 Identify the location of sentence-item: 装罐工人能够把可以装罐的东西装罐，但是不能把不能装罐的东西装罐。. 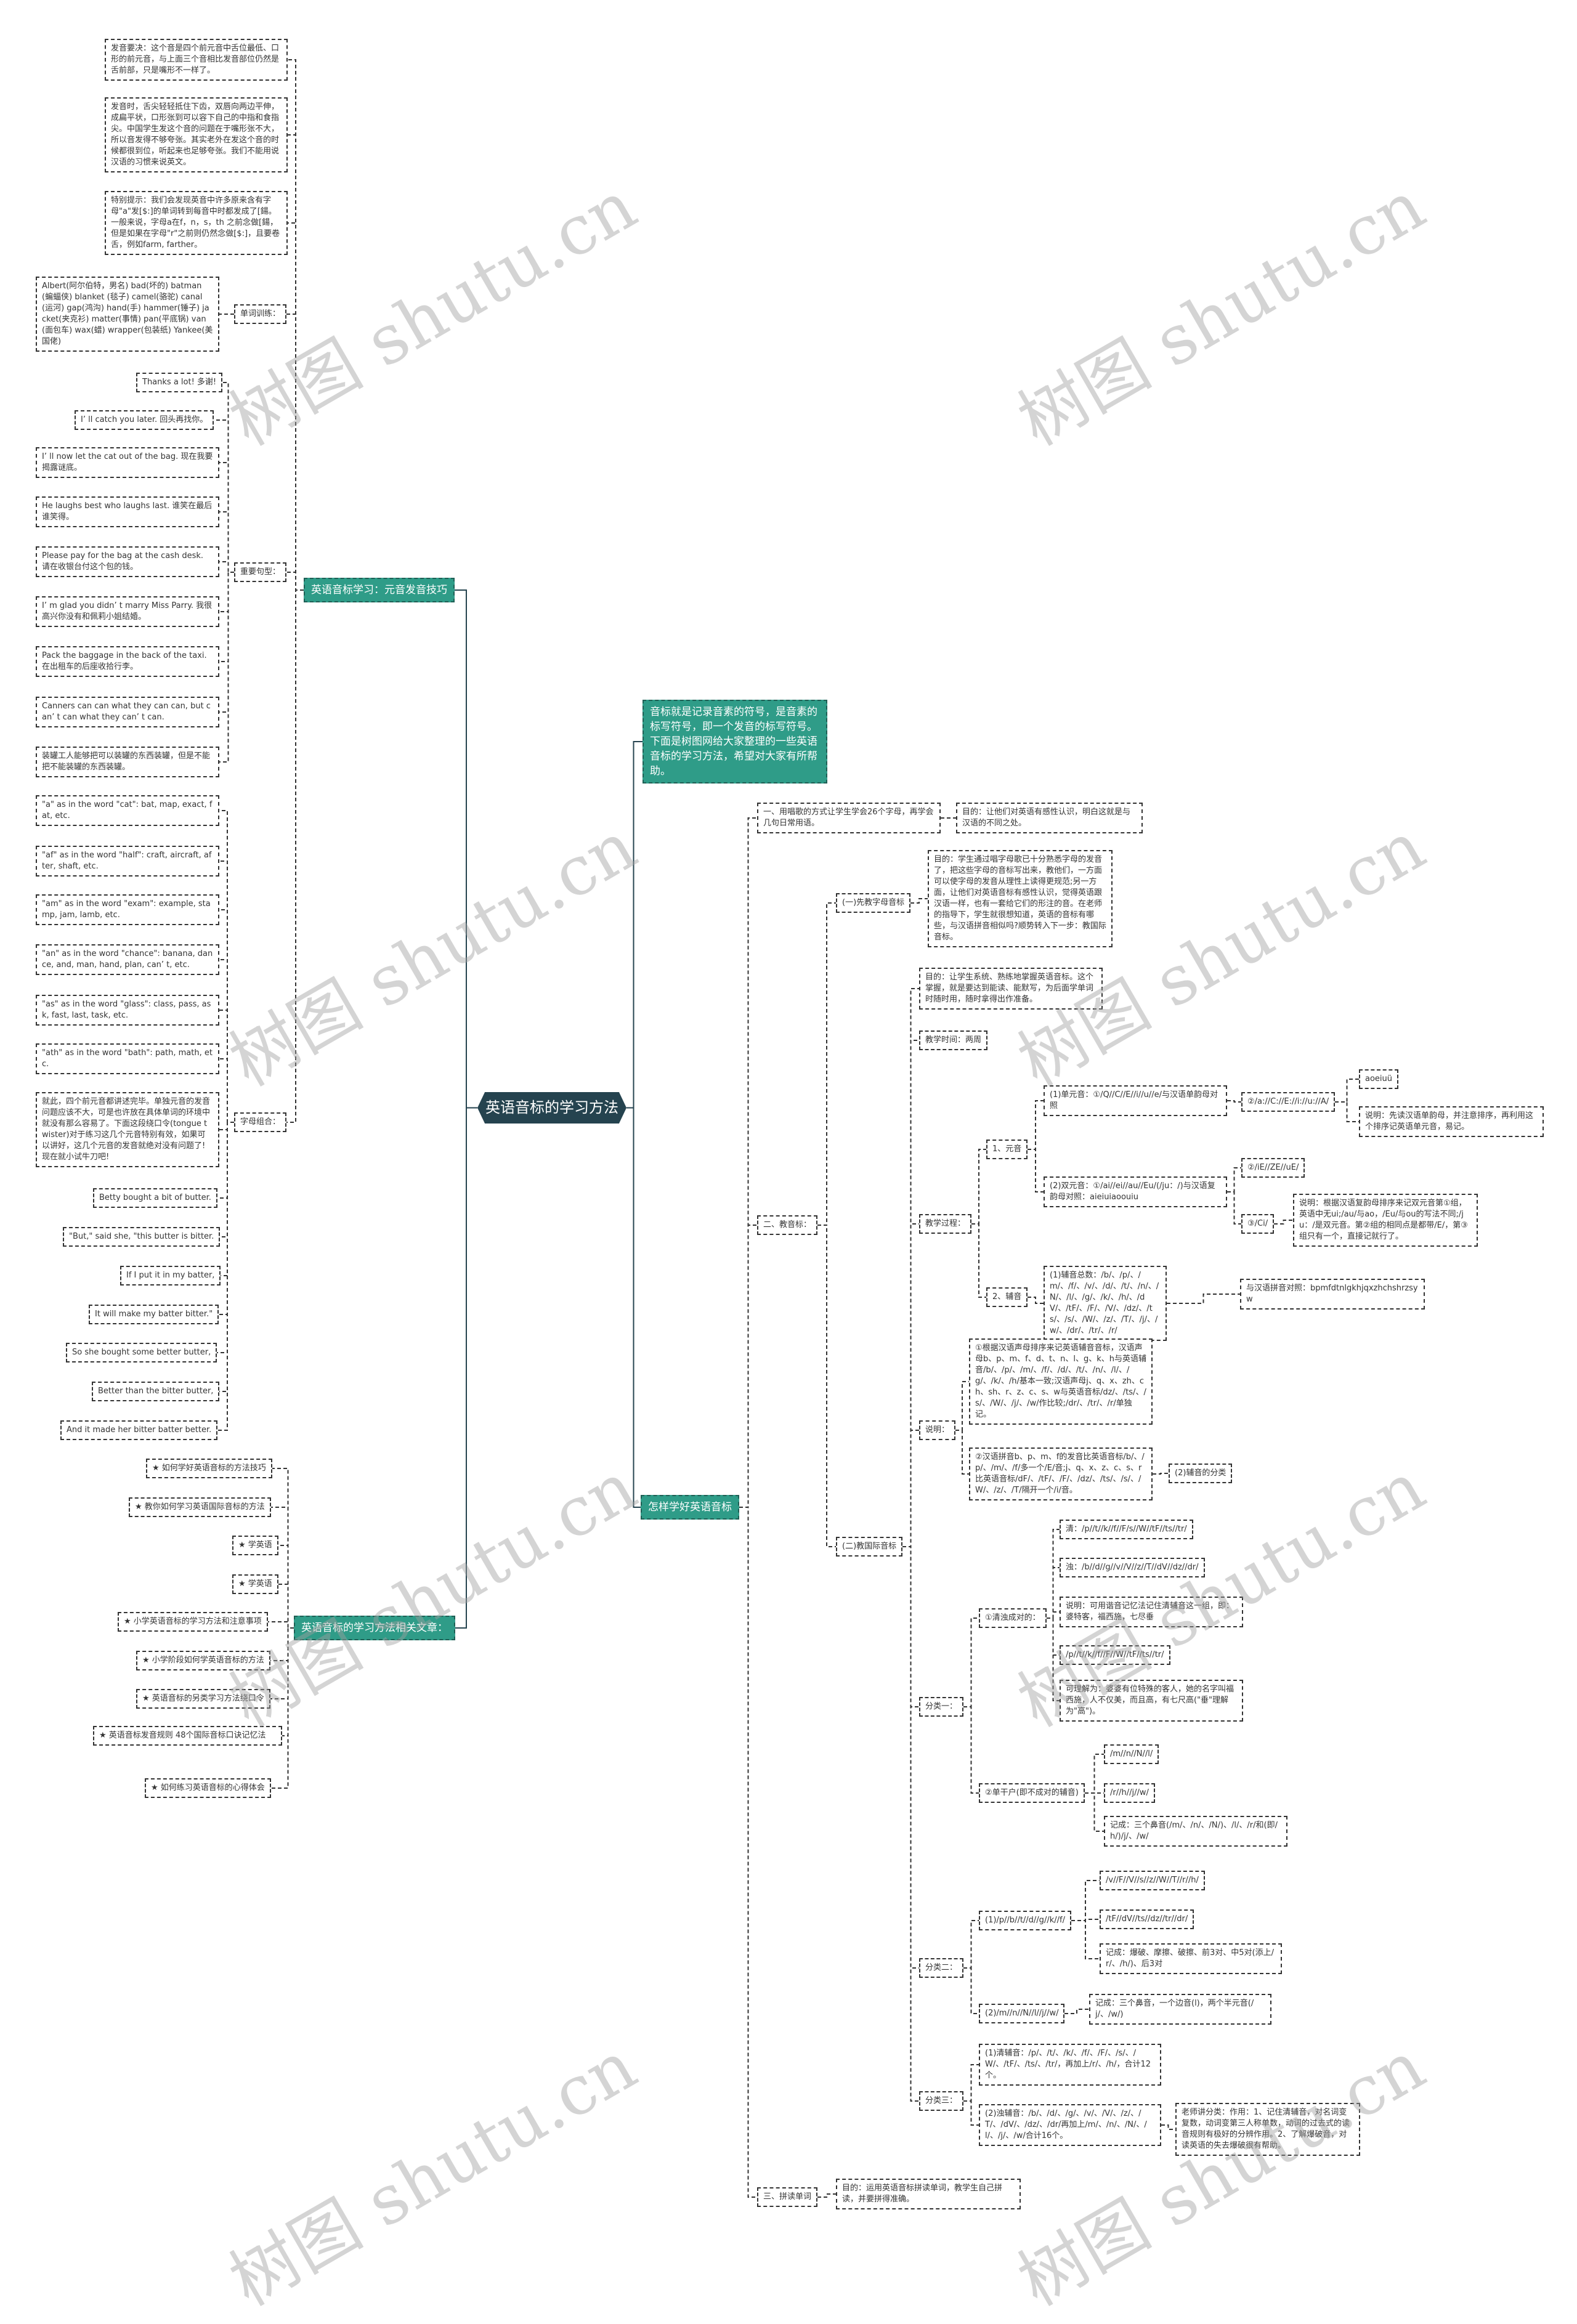
(127, 762).